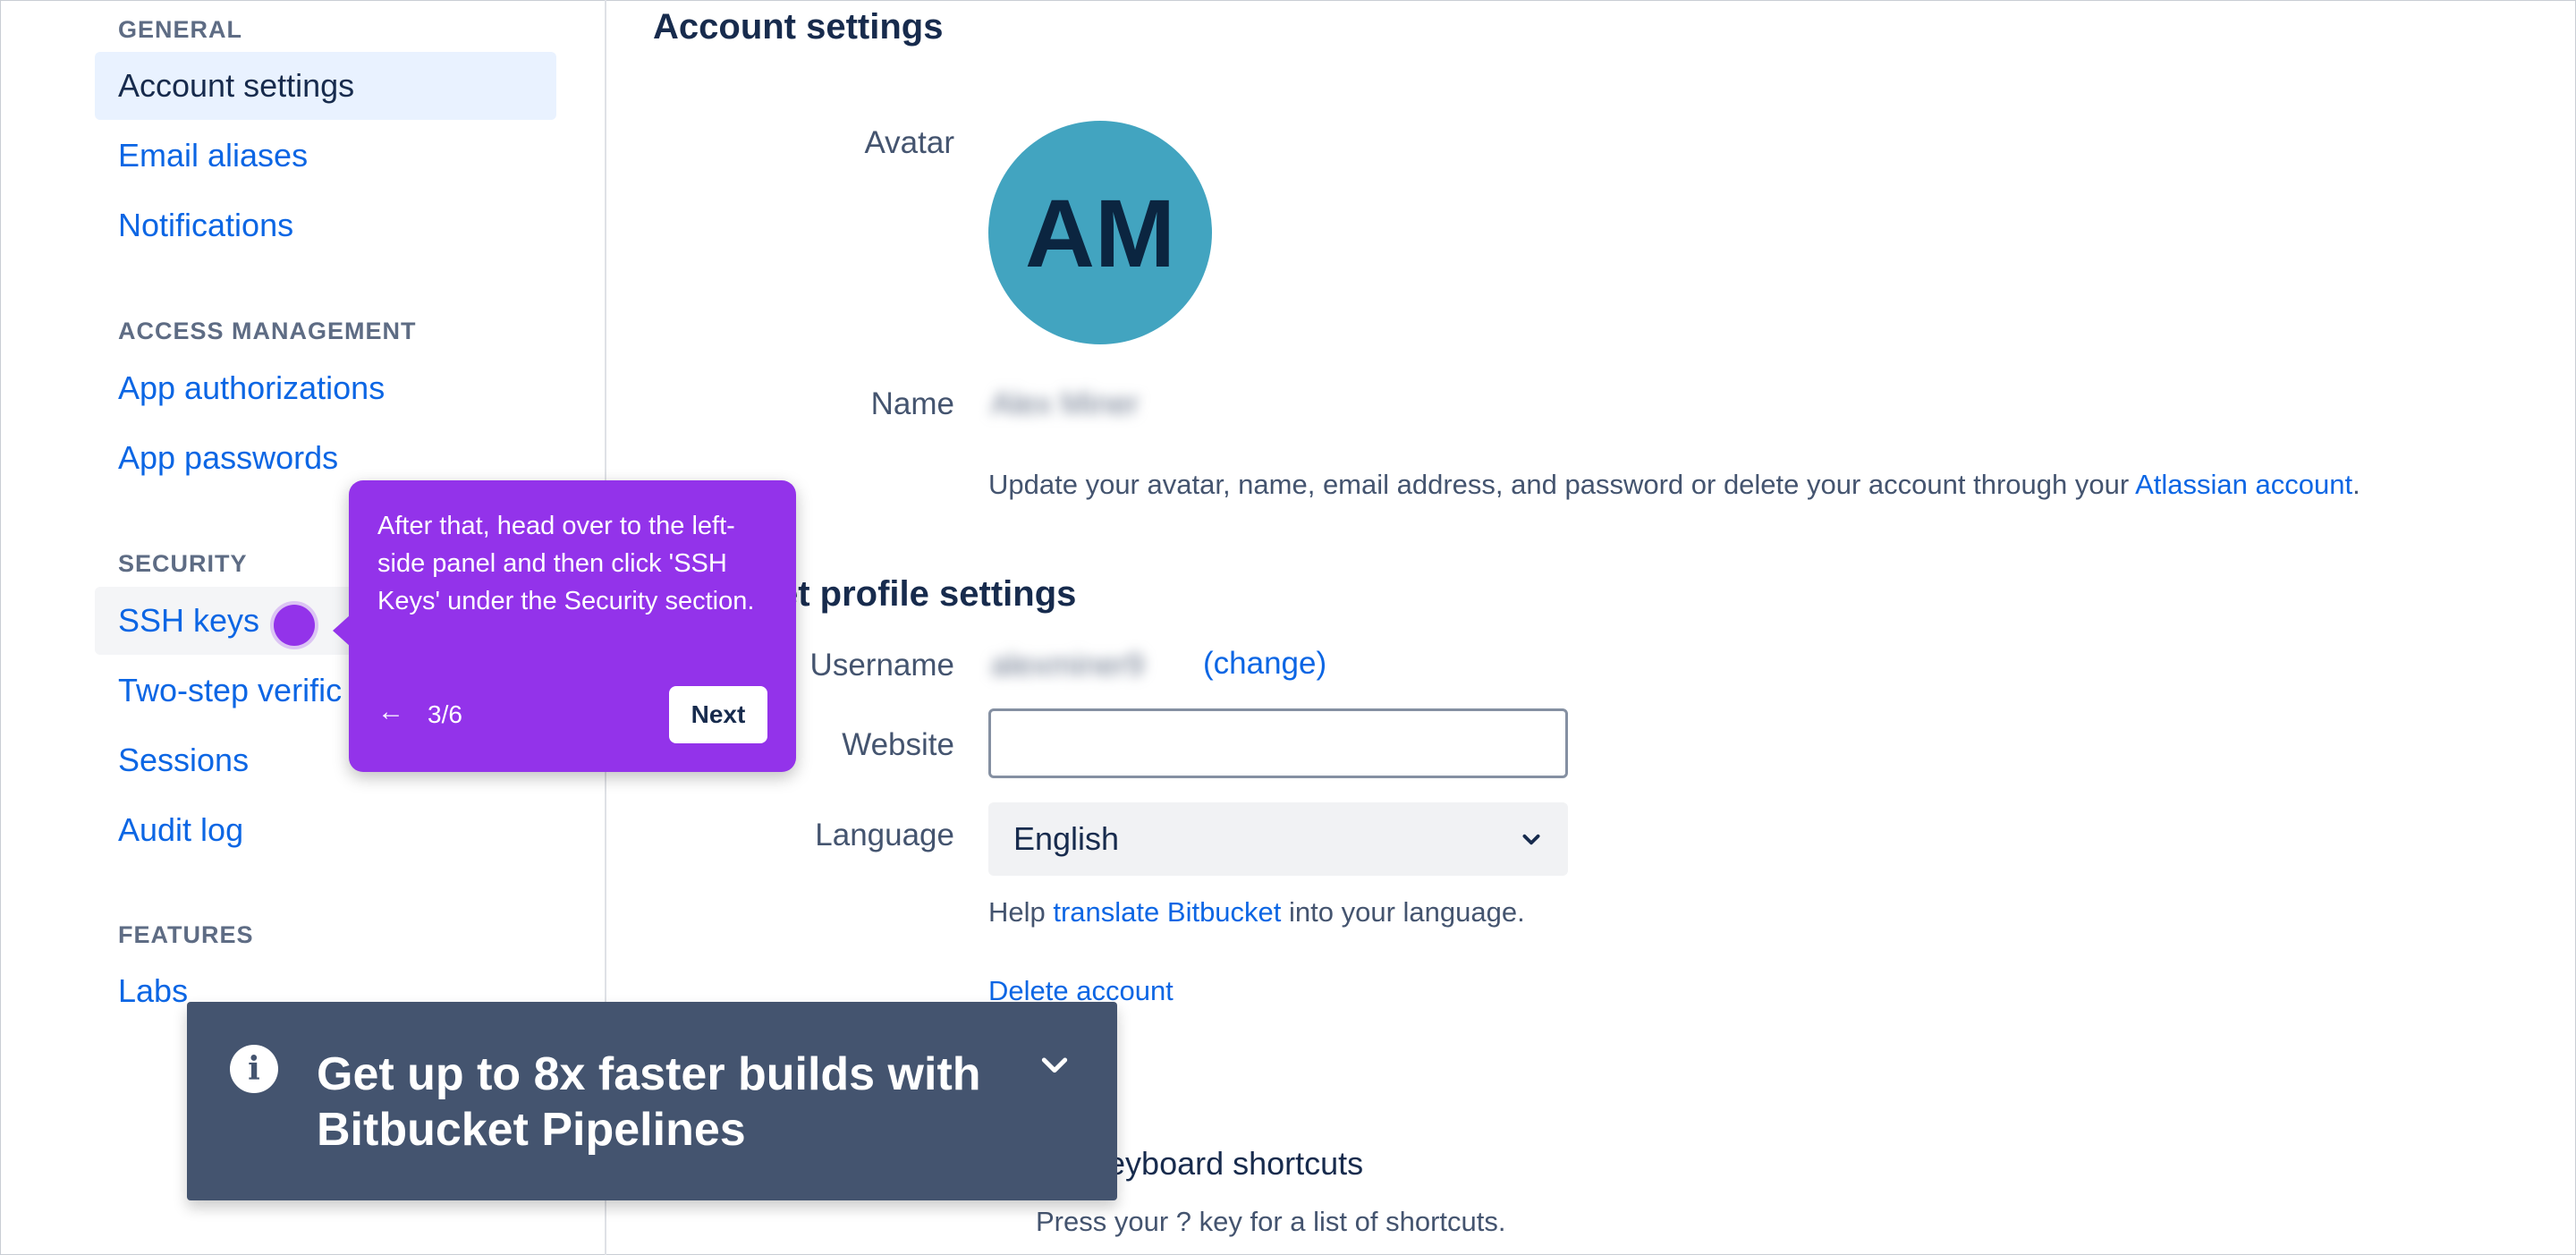  Describe the element at coordinates (912, 403) in the screenshot. I see `name-label: Name` at that location.